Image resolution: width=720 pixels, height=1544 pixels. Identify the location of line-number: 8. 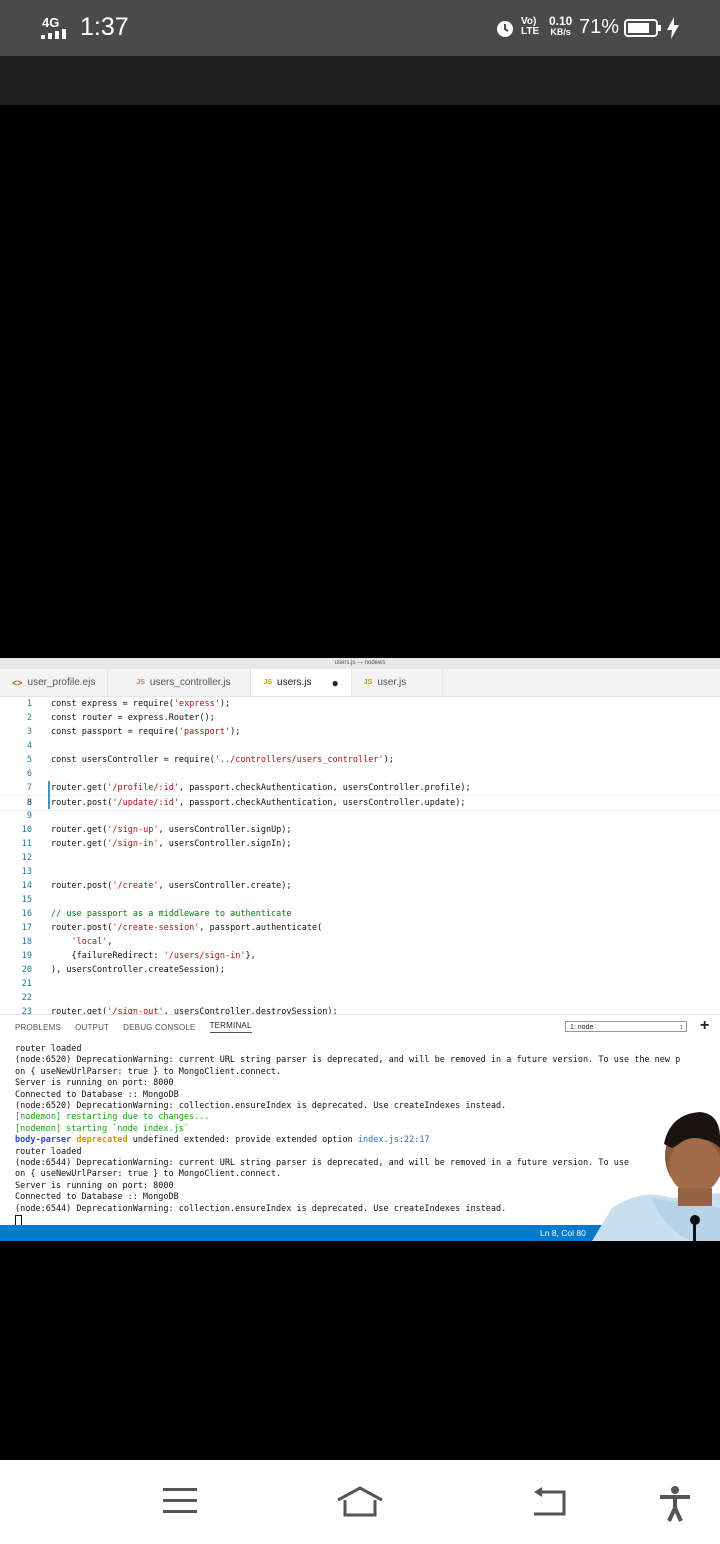
(29, 803).